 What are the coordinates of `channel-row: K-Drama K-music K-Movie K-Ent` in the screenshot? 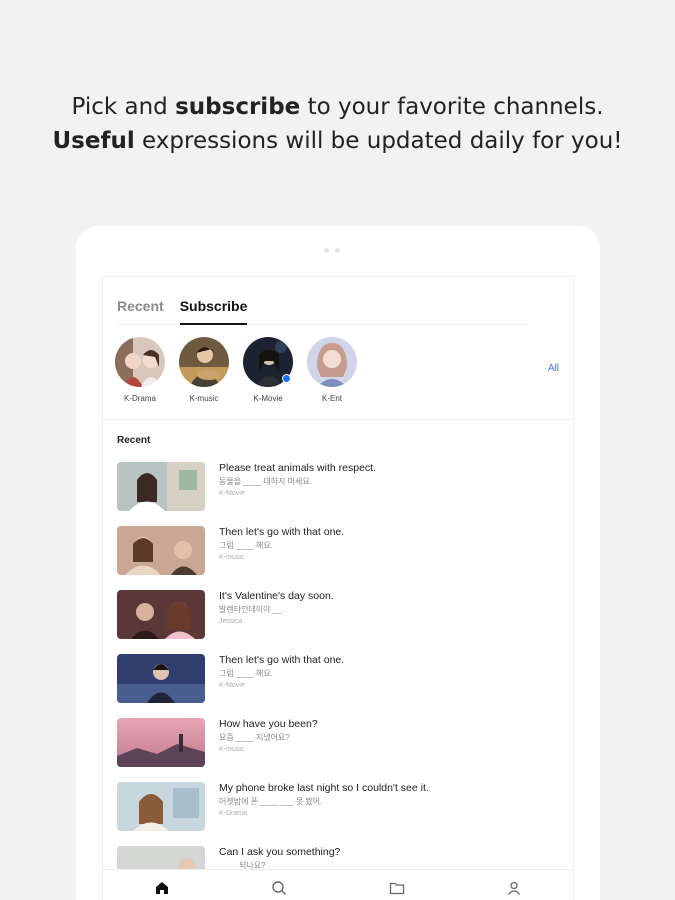 It's located at (236, 370).